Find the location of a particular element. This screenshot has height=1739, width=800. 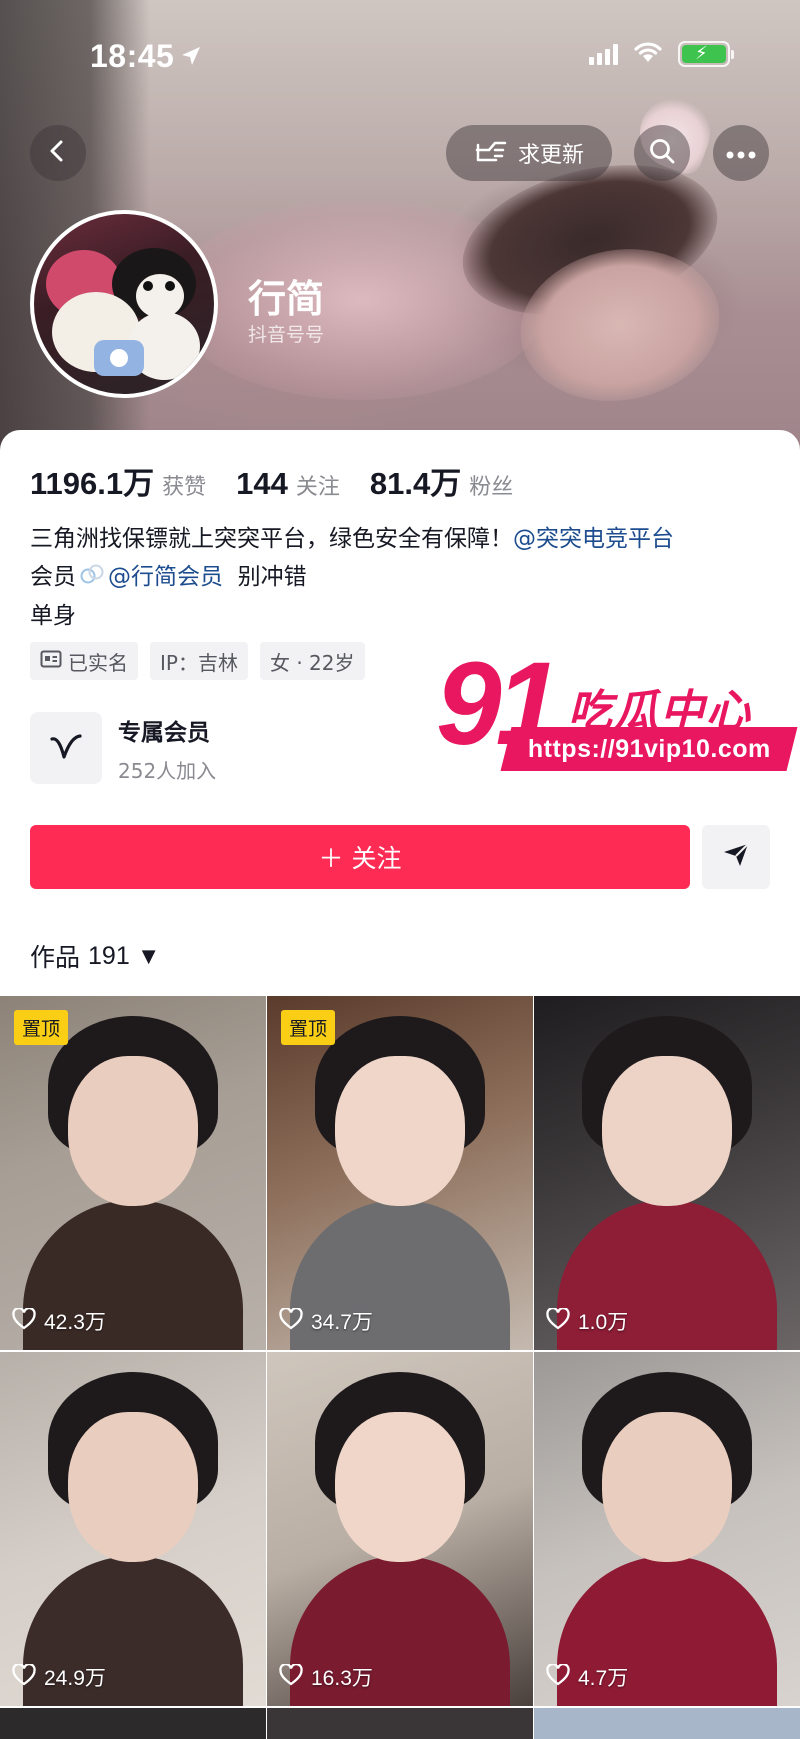

mention-link-platform: @突突电竞平台 is located at coordinates (593, 539).